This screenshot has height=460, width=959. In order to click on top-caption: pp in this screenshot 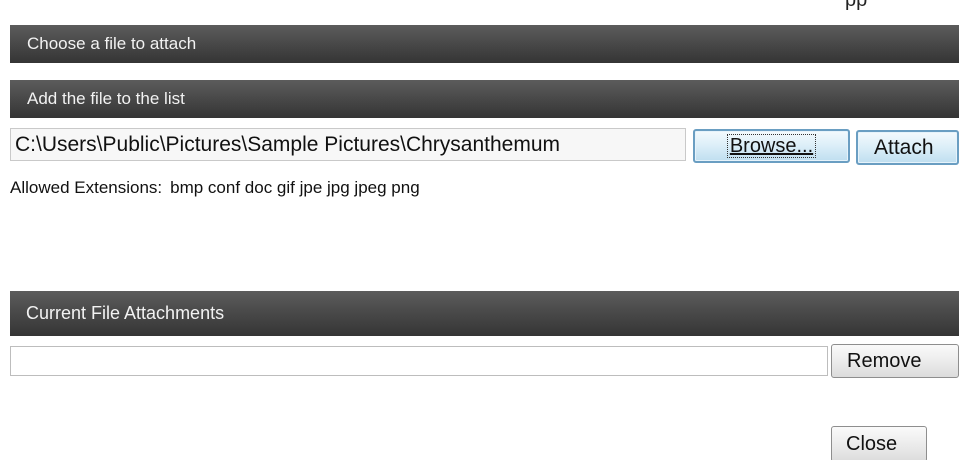, I will do `click(856, 5)`.